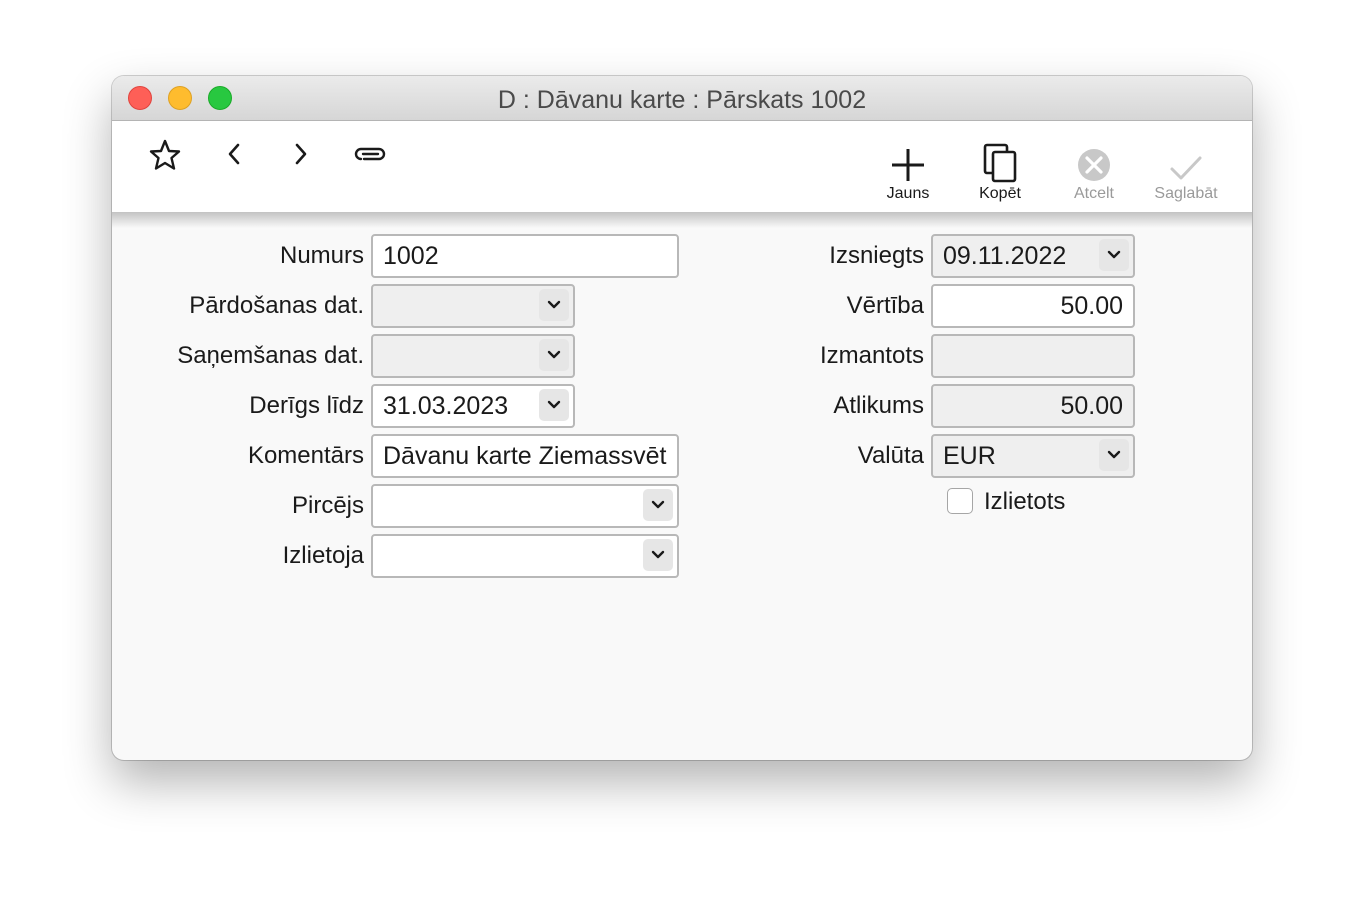 This screenshot has height=908, width=1364. Describe the element at coordinates (306, 405) in the screenshot. I see `derigs-label: Derīgs līdz` at that location.